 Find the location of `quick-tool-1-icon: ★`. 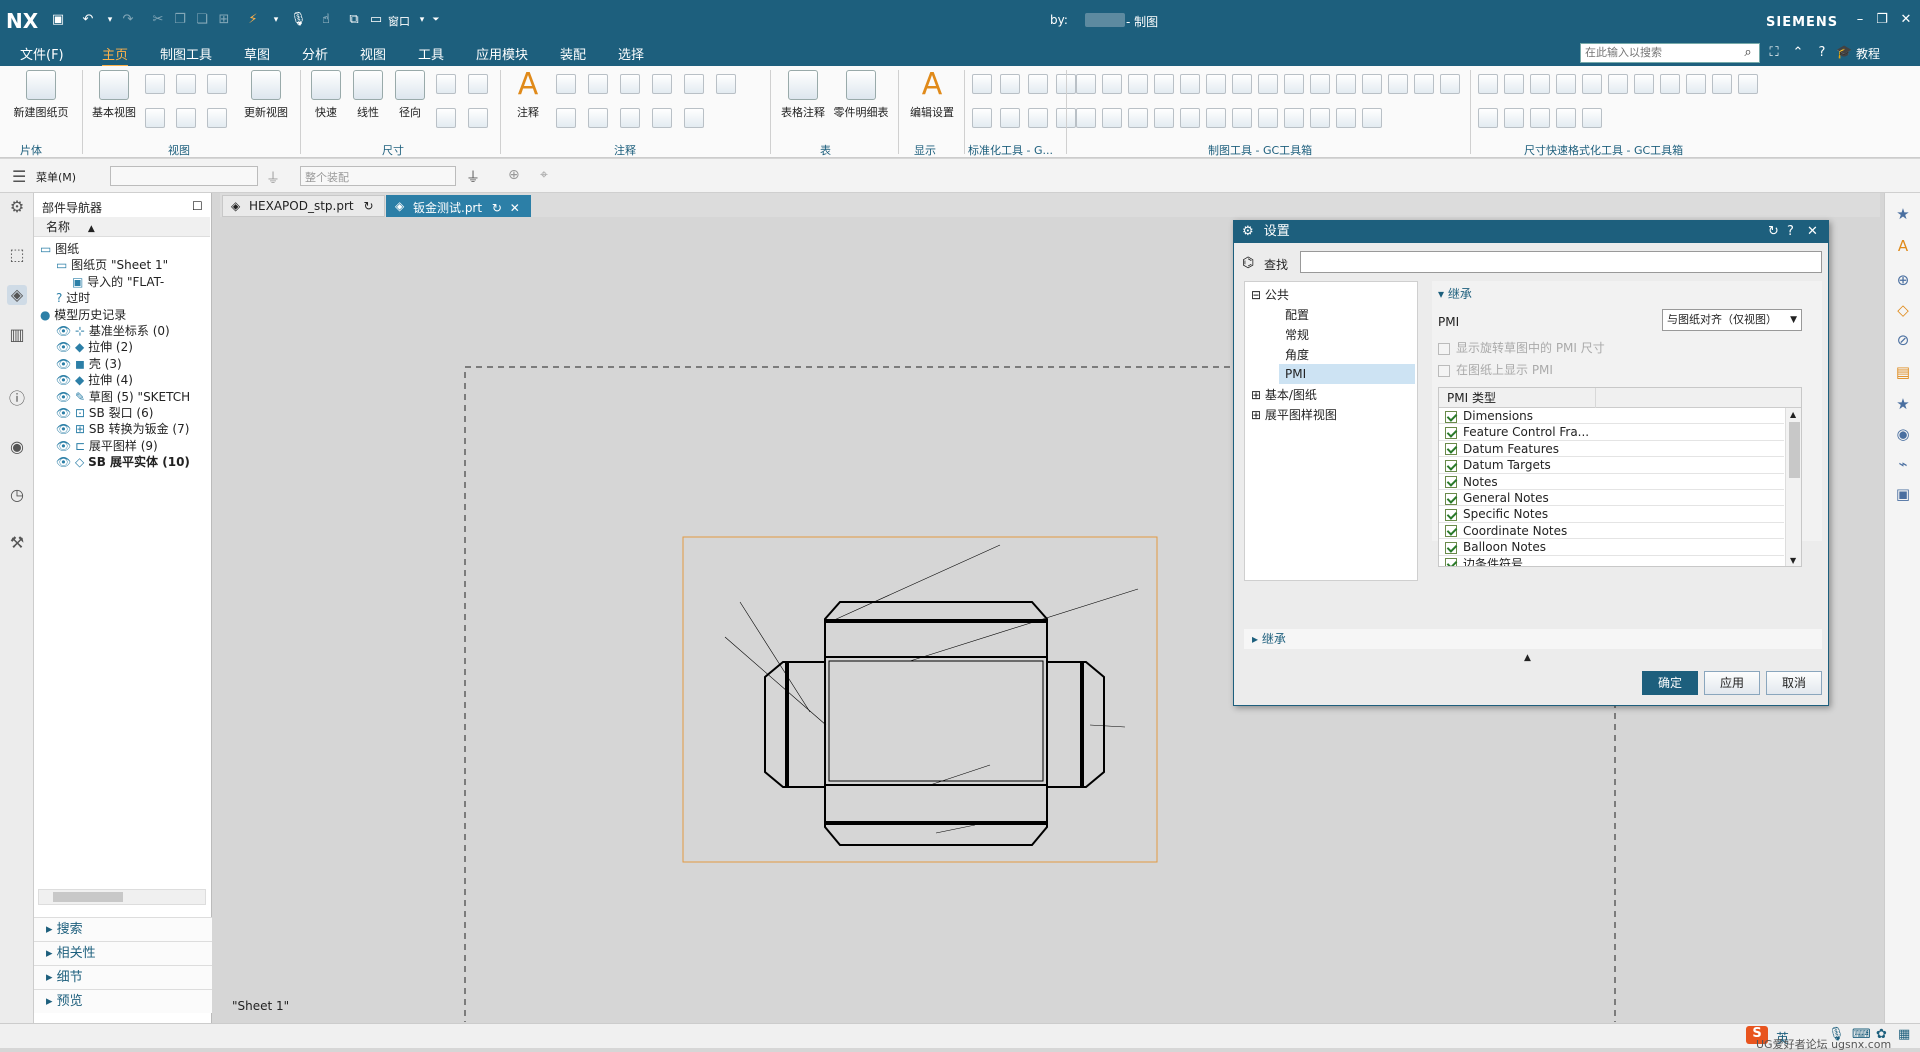

quick-tool-1-icon: ★ is located at coordinates (1903, 214).